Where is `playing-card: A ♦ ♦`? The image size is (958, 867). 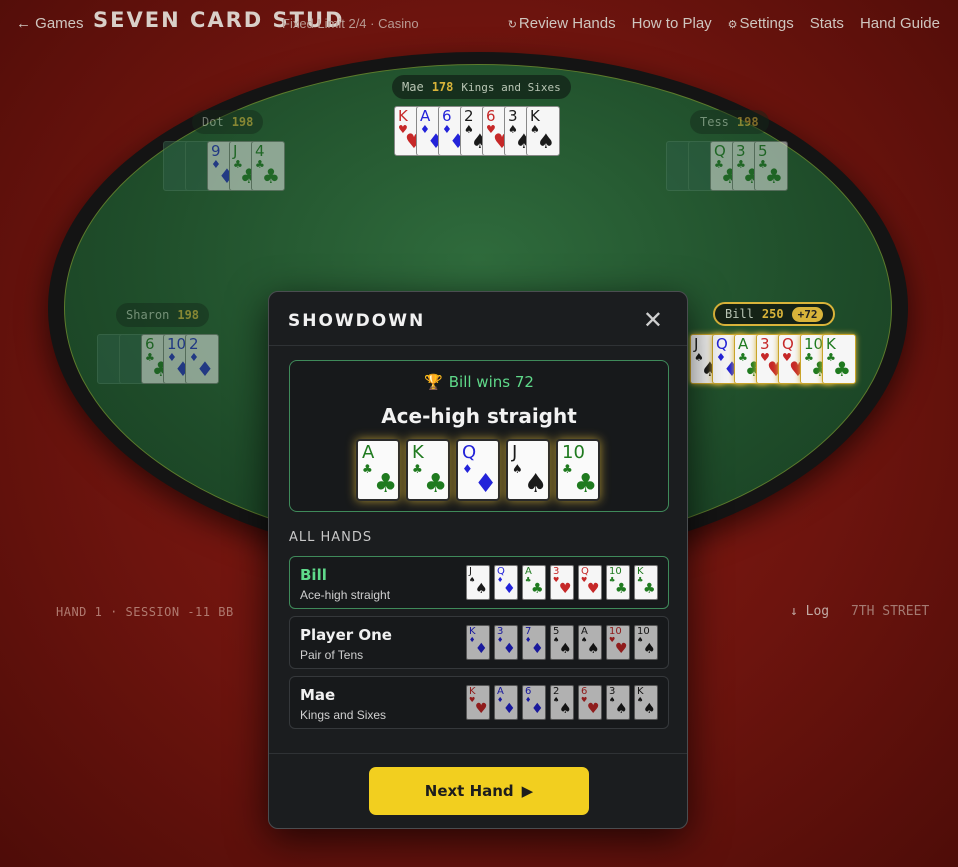 playing-card: A ♦ ♦ is located at coordinates (506, 702).